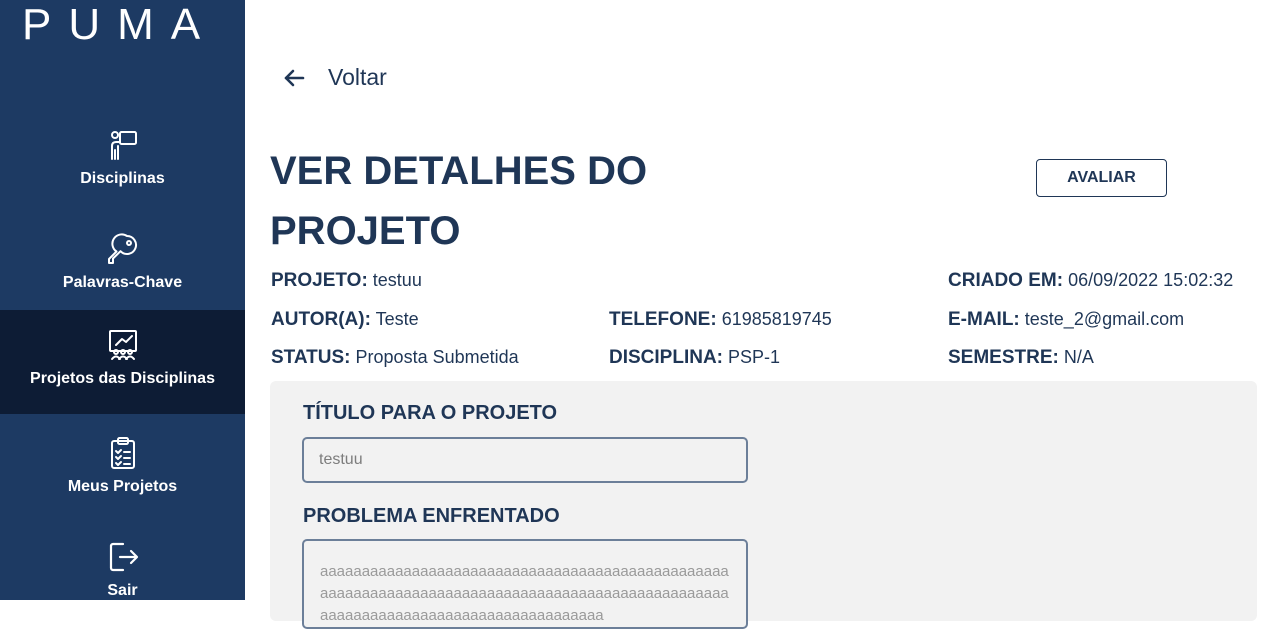  I want to click on semester-info: SEMESTRE: N/A, so click(1021, 358).